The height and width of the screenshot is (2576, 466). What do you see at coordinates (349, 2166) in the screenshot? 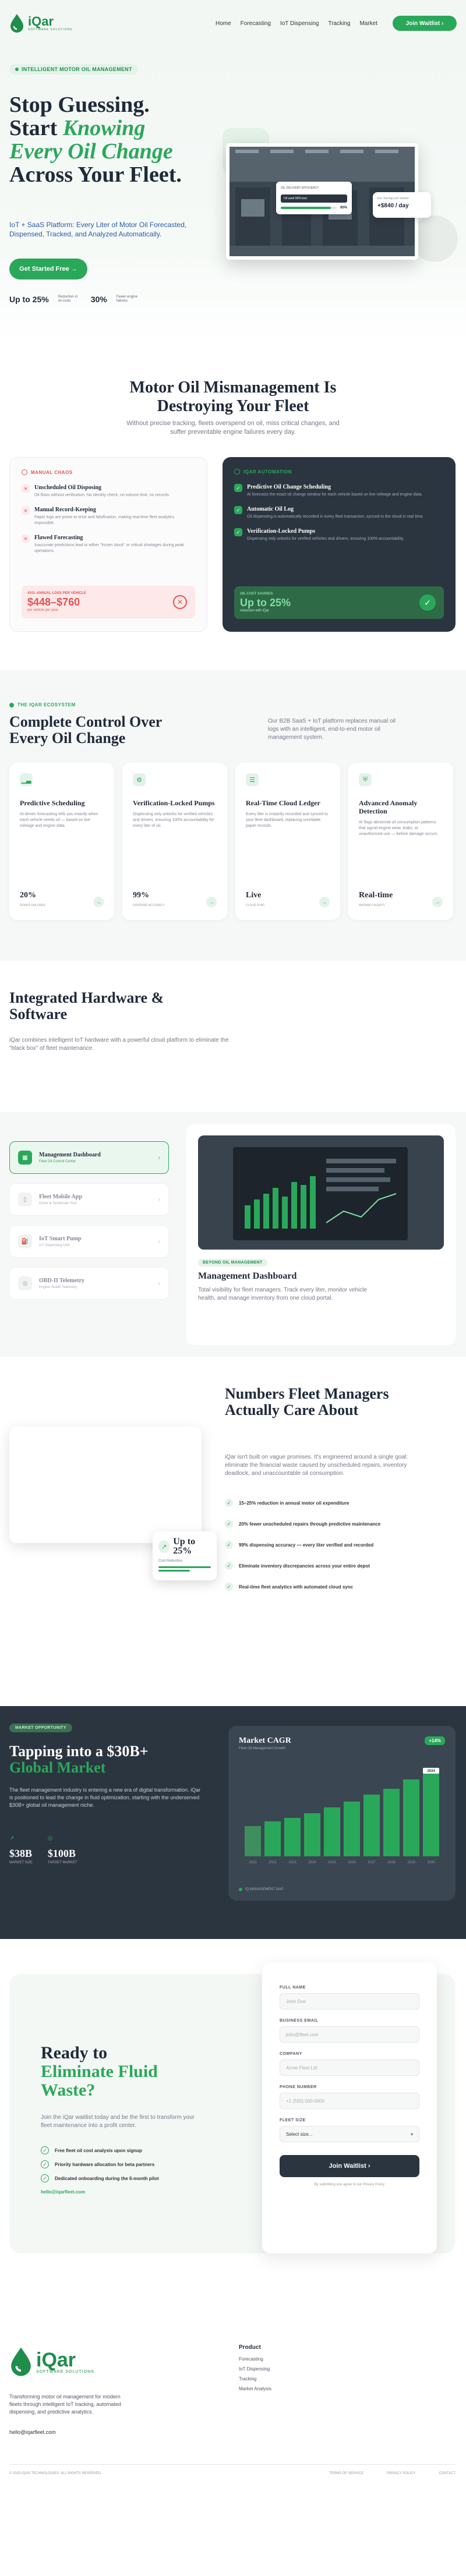
I see `submit-waitlist-button: Join Waitlist ›` at bounding box center [349, 2166].